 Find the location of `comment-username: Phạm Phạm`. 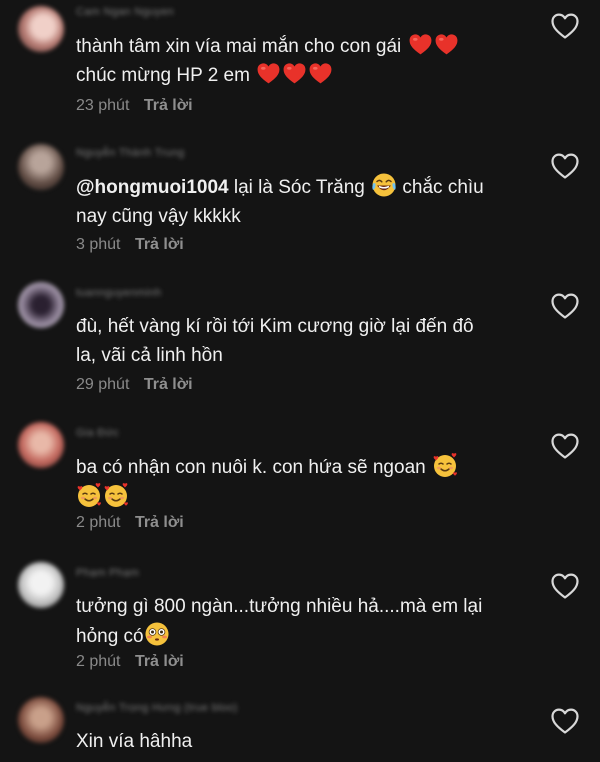

comment-username: Phạm Phạm is located at coordinates (107, 574).